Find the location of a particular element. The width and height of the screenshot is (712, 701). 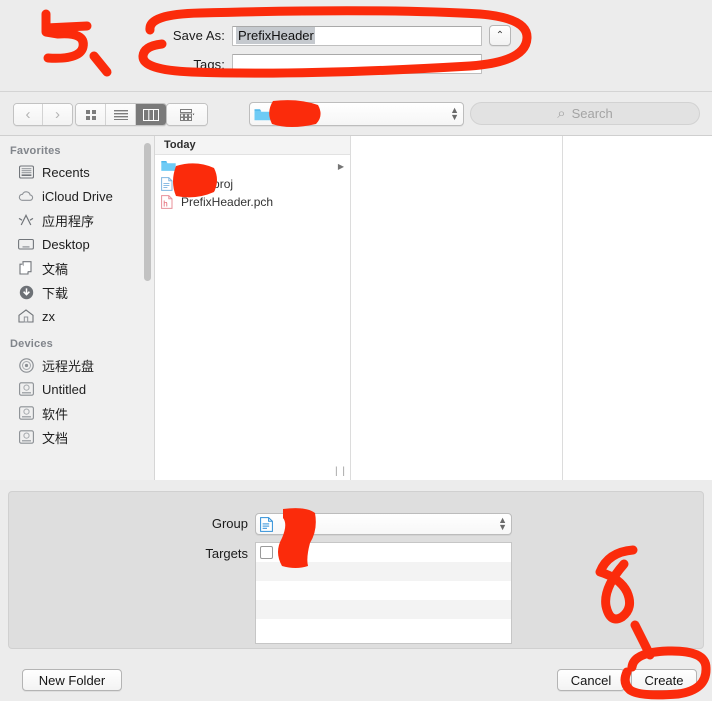

sidebar-item-label: 应用程序 is located at coordinates (68, 221).